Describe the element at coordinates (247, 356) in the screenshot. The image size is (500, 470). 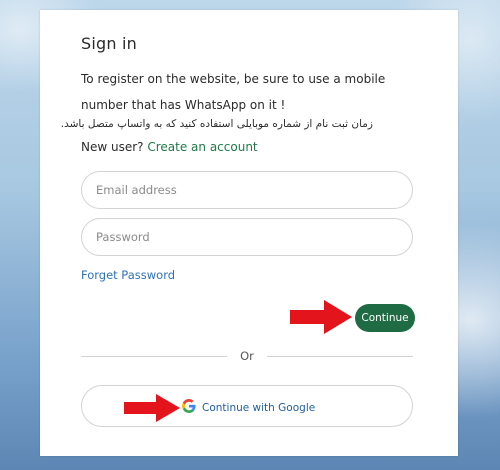
I see `or-separator: Or` at that location.